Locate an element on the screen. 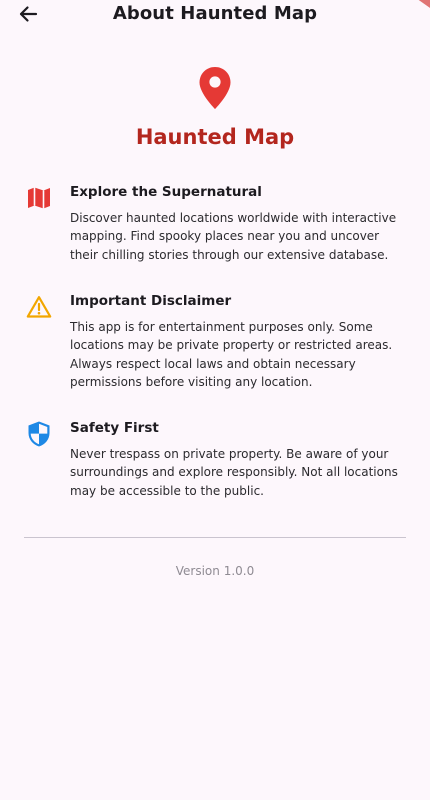 This screenshot has width=430, height=800. app-bar: About Haunted Map is located at coordinates (215, 14).